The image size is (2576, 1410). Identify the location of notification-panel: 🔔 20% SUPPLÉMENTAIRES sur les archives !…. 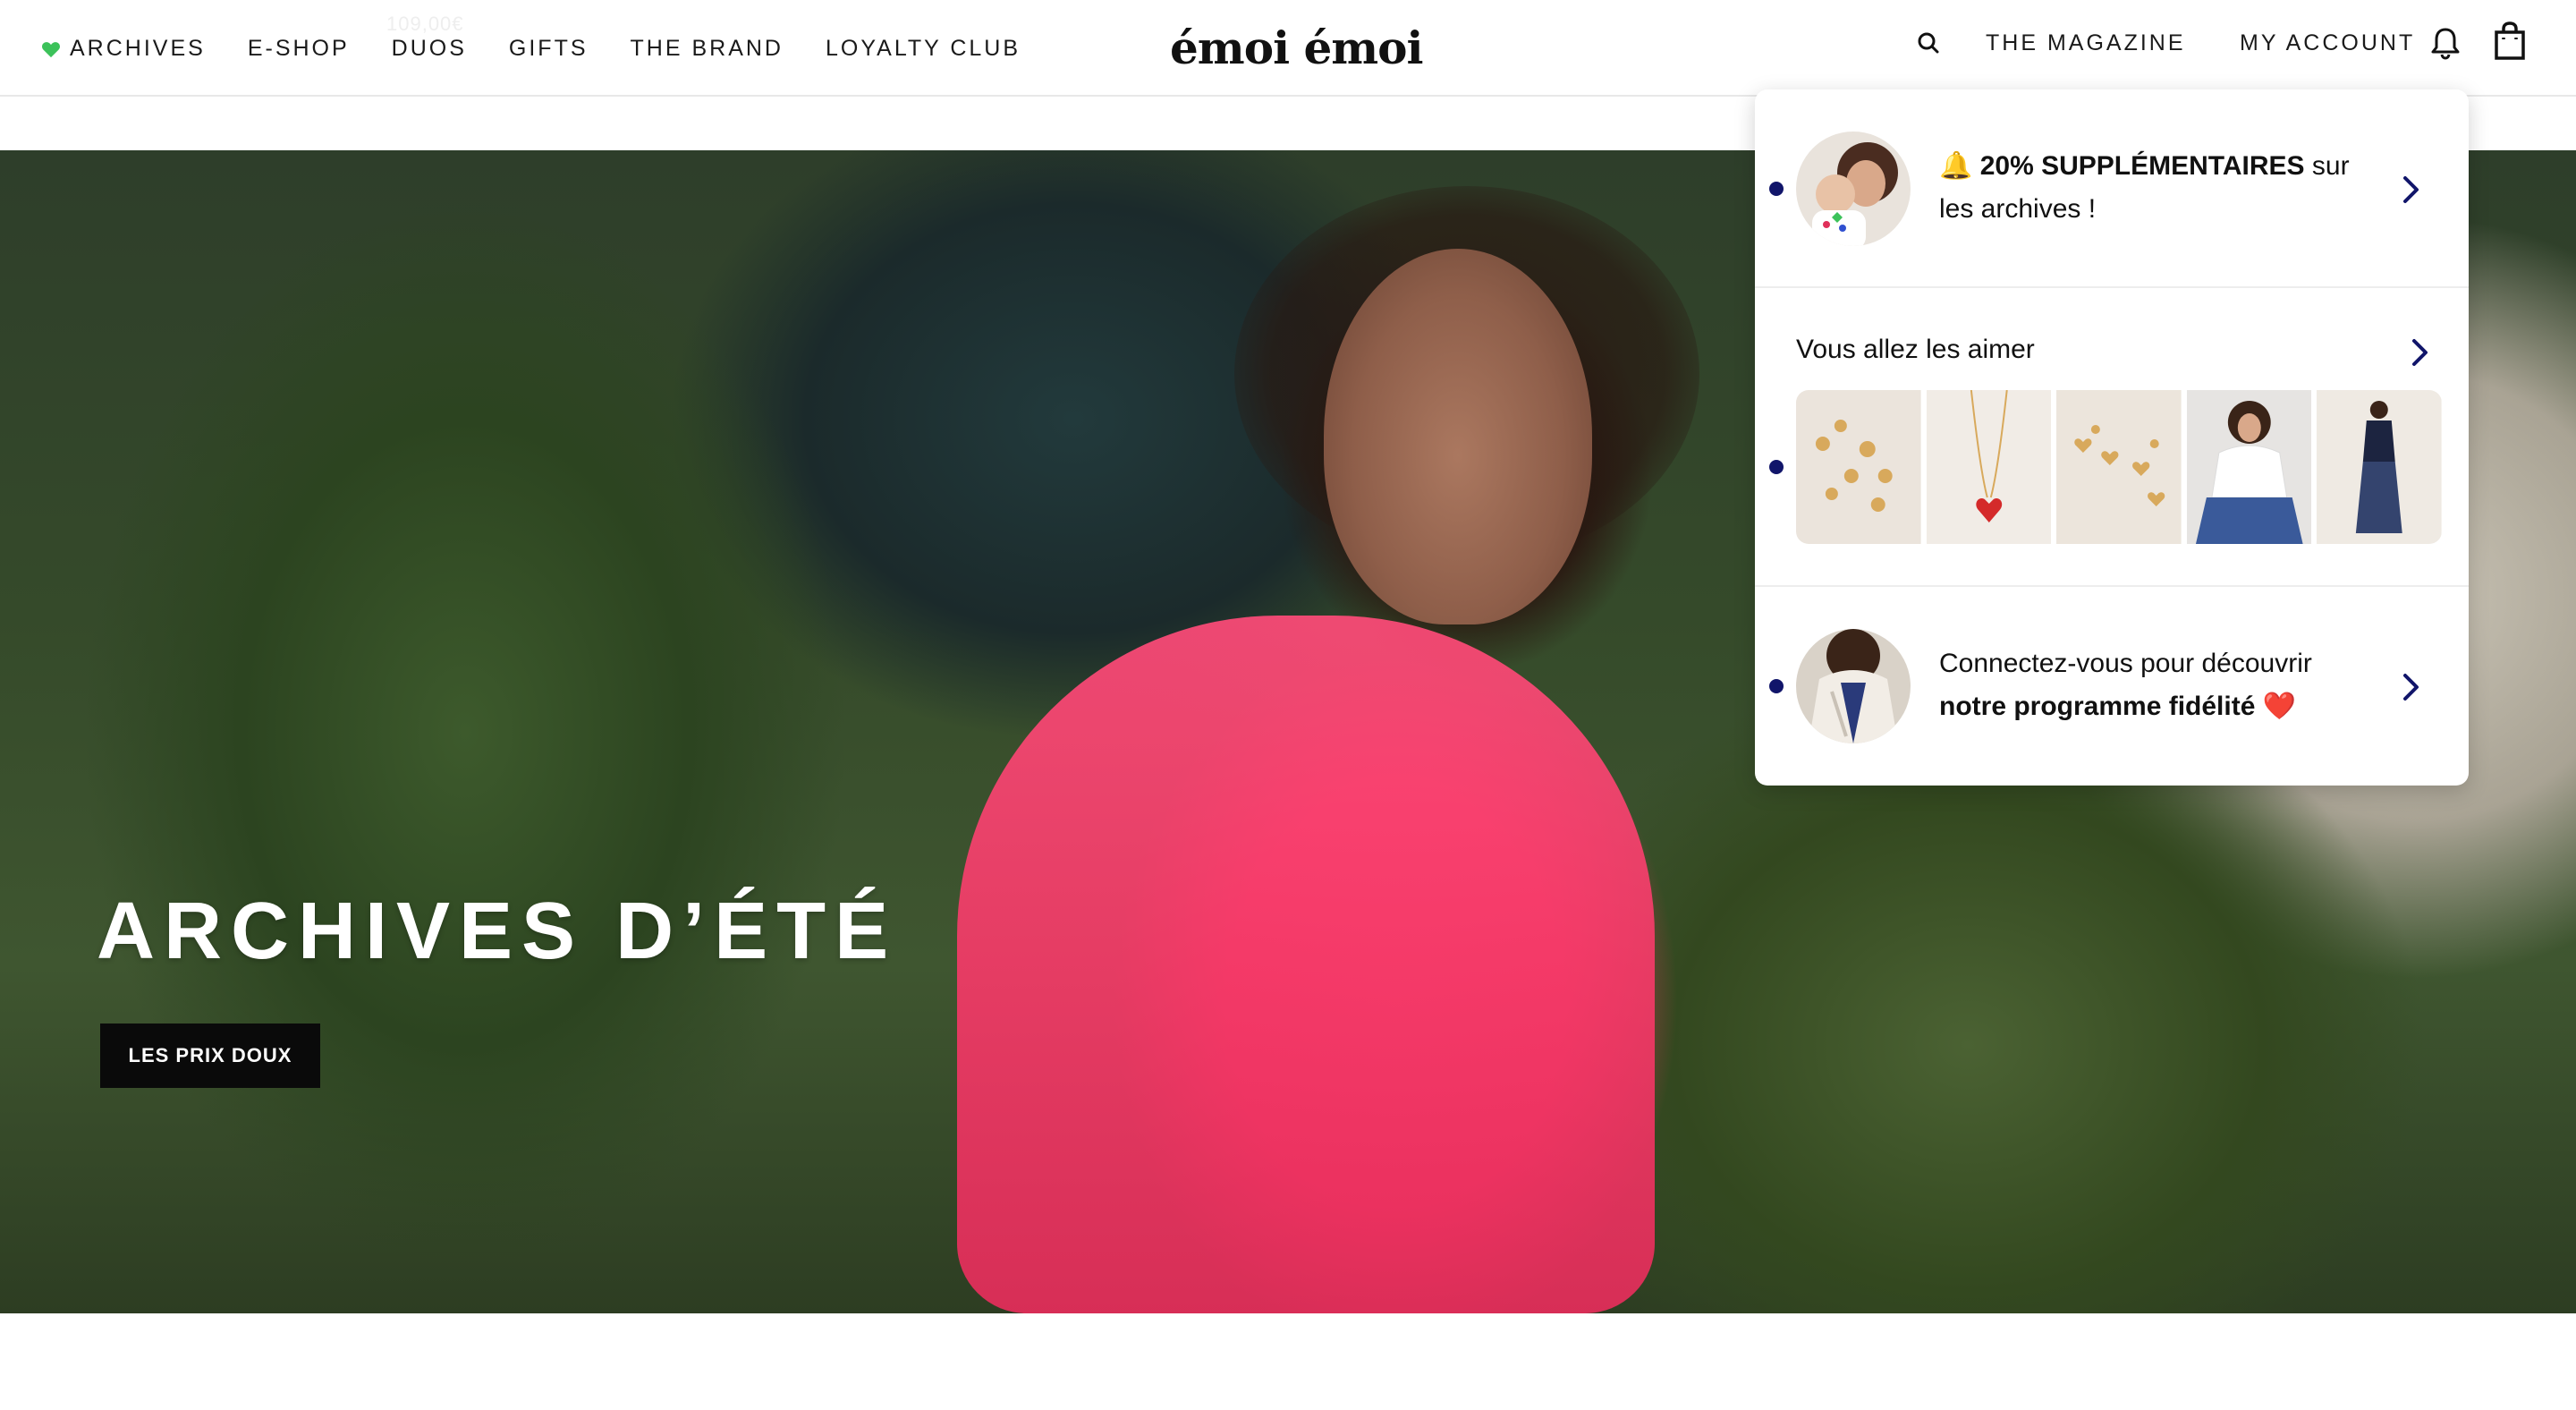
(2112, 438).